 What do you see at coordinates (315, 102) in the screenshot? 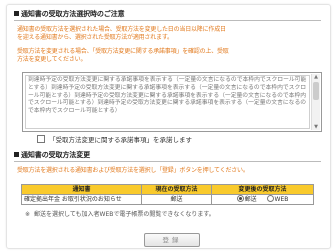
I see `terms-scrollbar: ▲ ▼` at bounding box center [315, 102].